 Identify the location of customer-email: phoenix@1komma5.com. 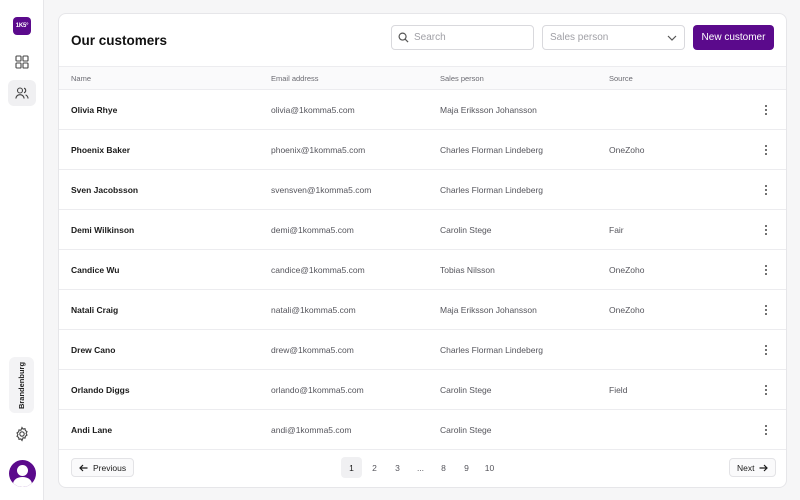
(318, 150).